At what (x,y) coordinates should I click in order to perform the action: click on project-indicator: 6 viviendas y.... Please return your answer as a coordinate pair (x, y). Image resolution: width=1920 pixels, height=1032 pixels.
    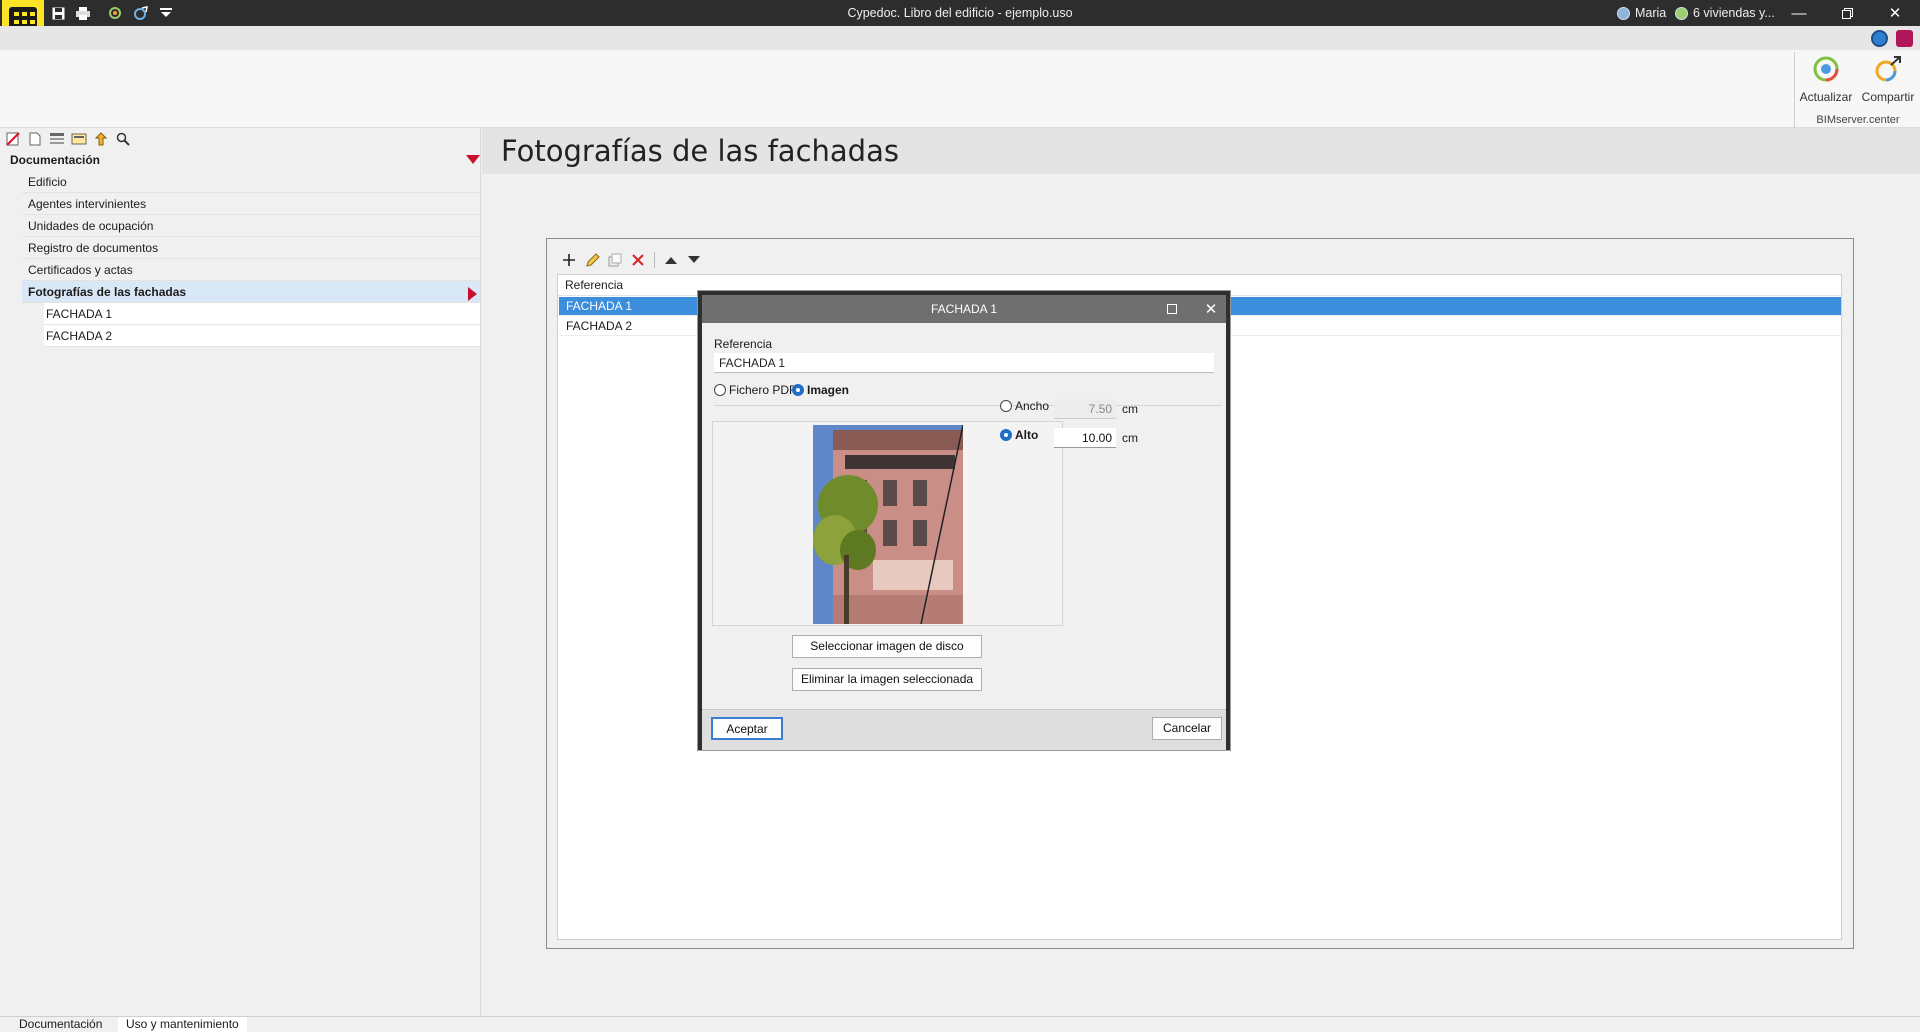
    Looking at the image, I should click on (1725, 13).